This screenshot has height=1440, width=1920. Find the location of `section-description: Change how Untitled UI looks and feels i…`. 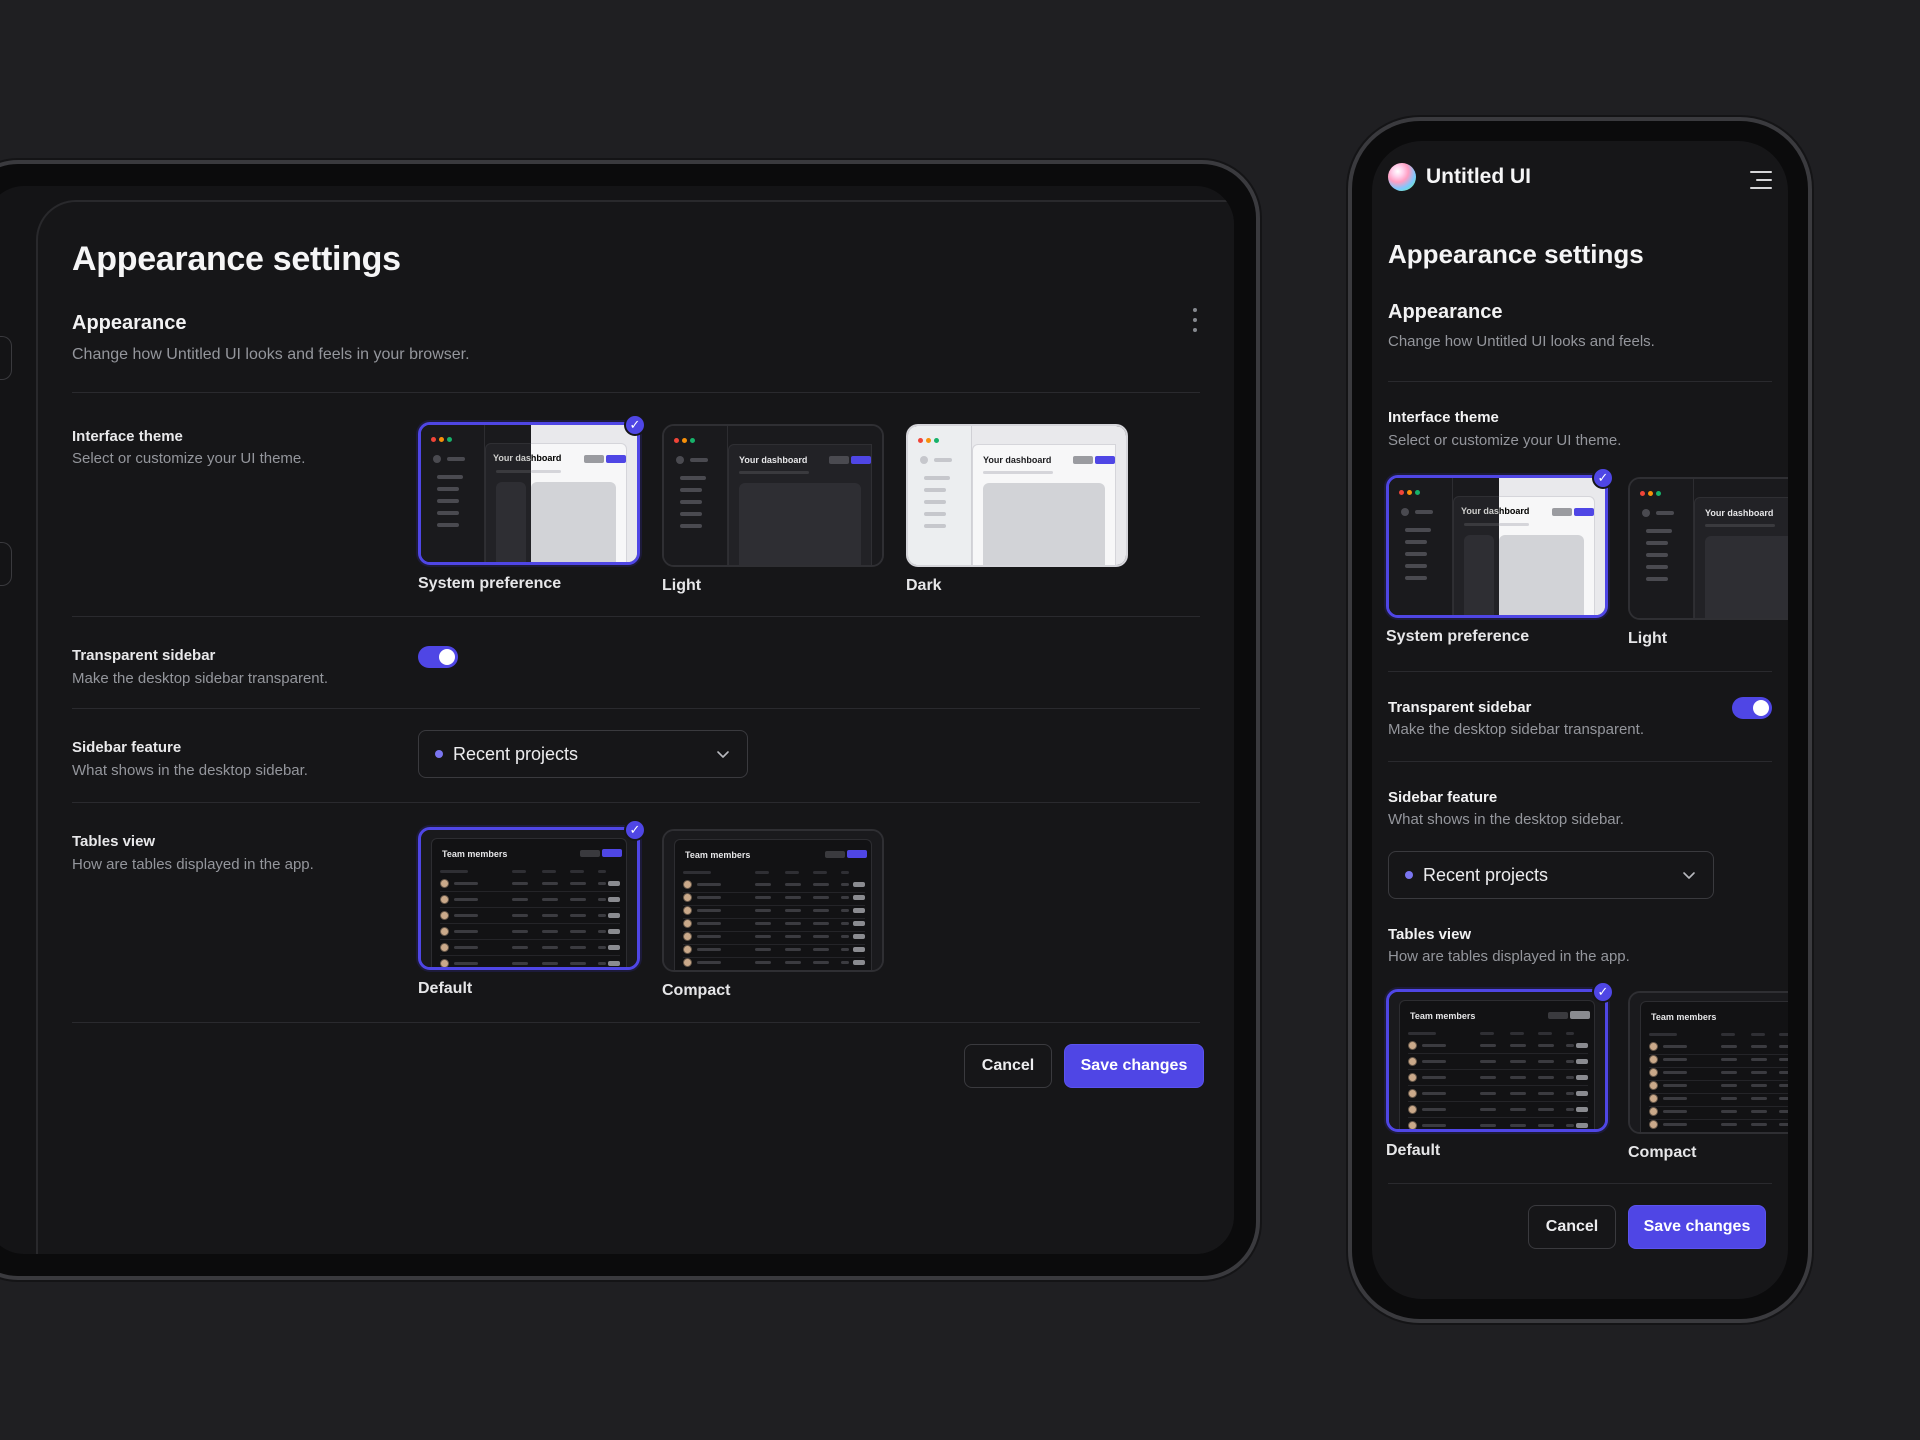

section-description: Change how Untitled UI looks and feels i… is located at coordinates (271, 354).